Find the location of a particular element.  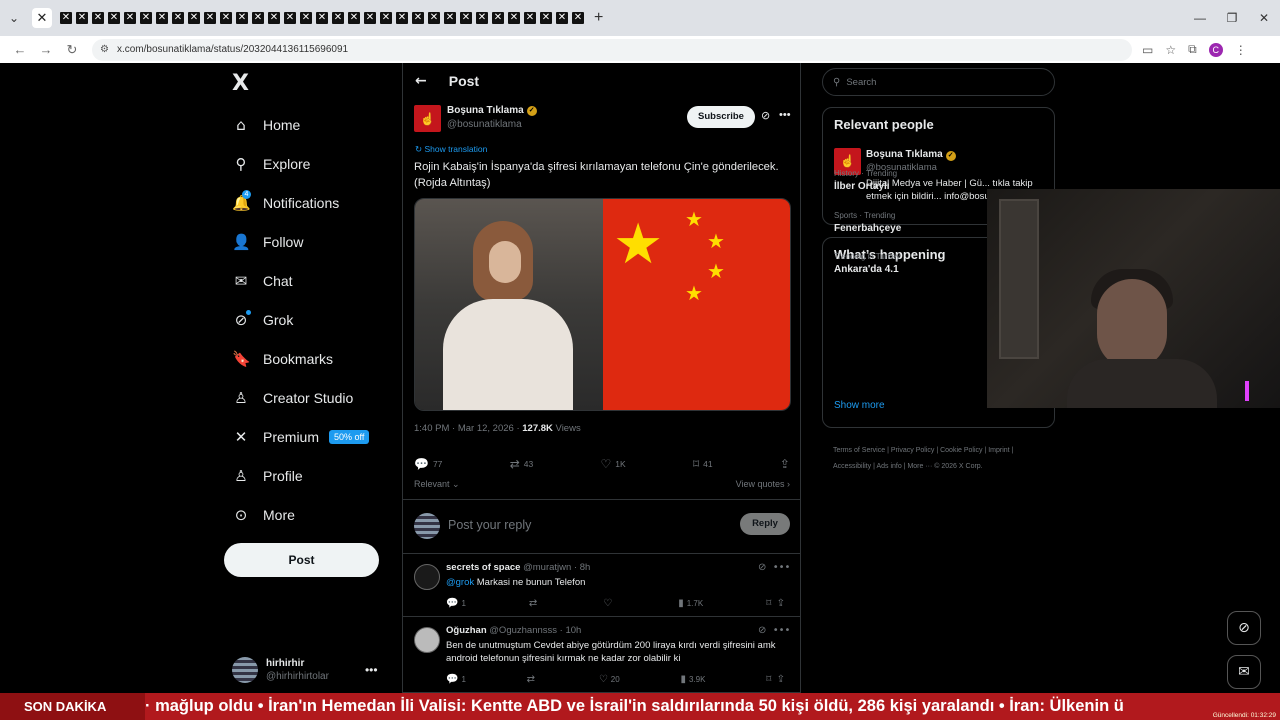

reply-time: 8h is located at coordinates (585, 567).